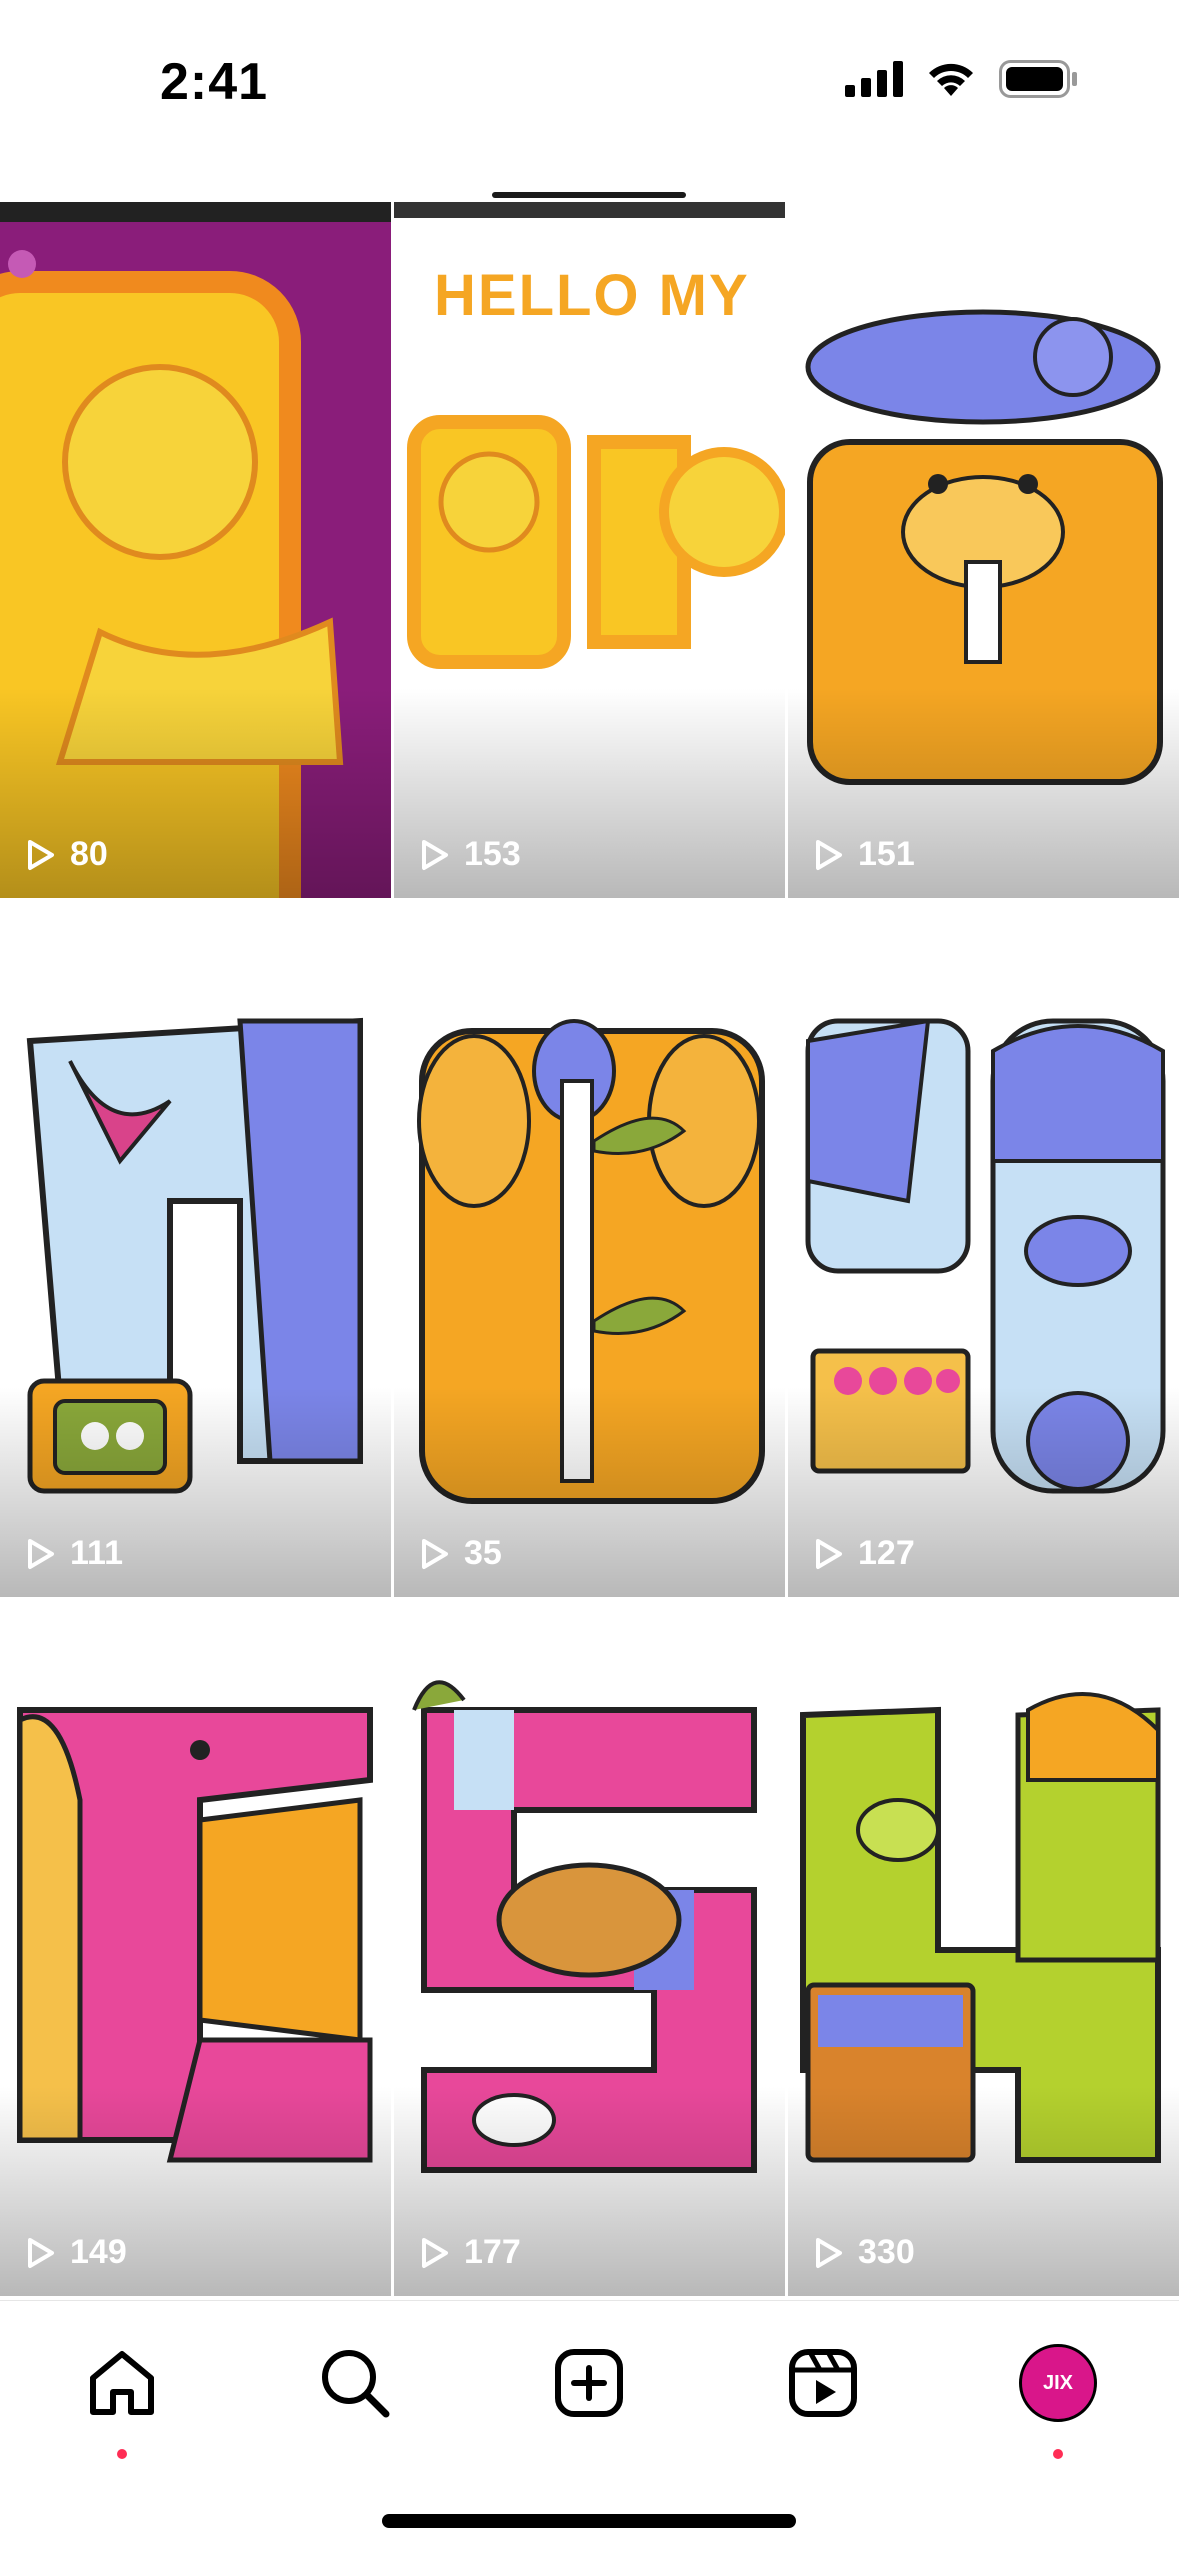 The height and width of the screenshot is (2557, 1179). I want to click on reel-tile-8: 177, so click(589, 1948).